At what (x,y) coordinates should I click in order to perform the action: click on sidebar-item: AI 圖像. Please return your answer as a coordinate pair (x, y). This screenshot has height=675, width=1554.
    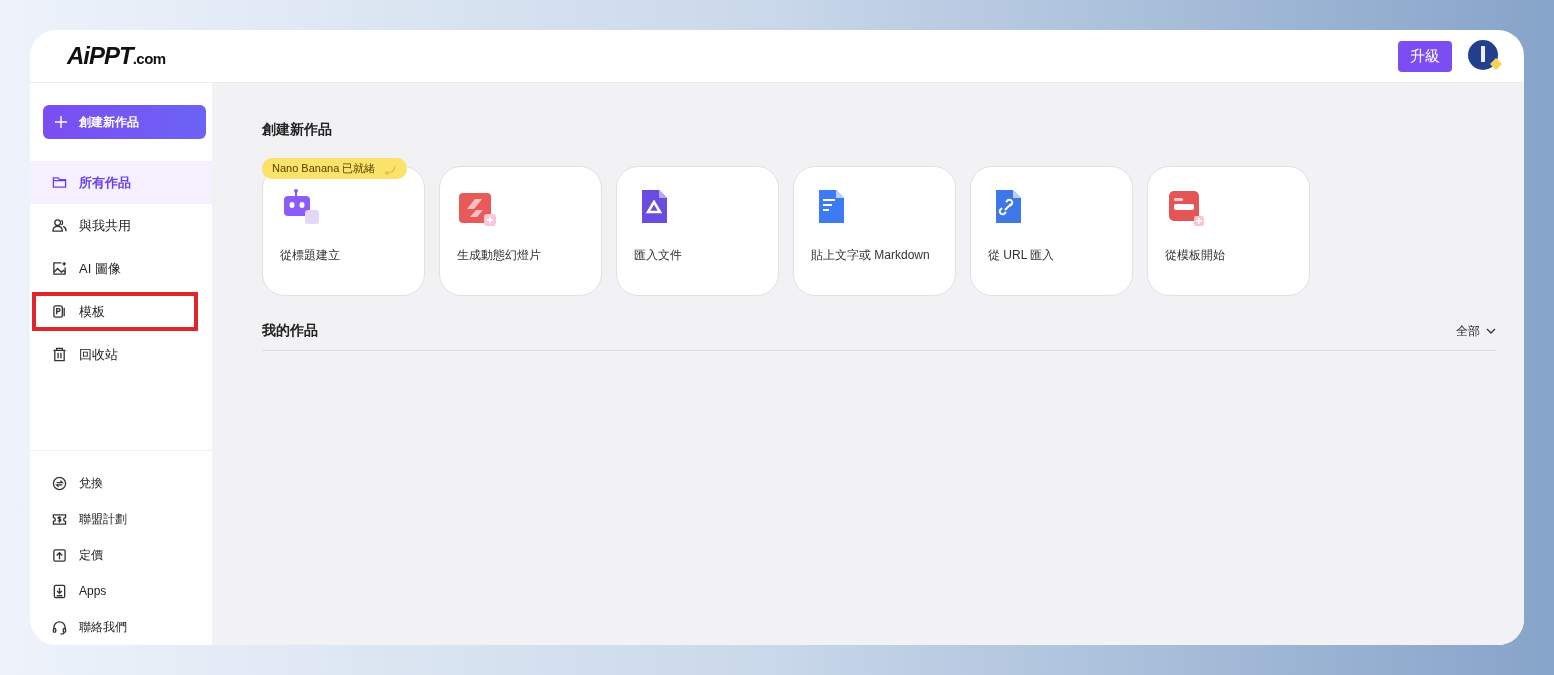
    Looking at the image, I should click on (121, 268).